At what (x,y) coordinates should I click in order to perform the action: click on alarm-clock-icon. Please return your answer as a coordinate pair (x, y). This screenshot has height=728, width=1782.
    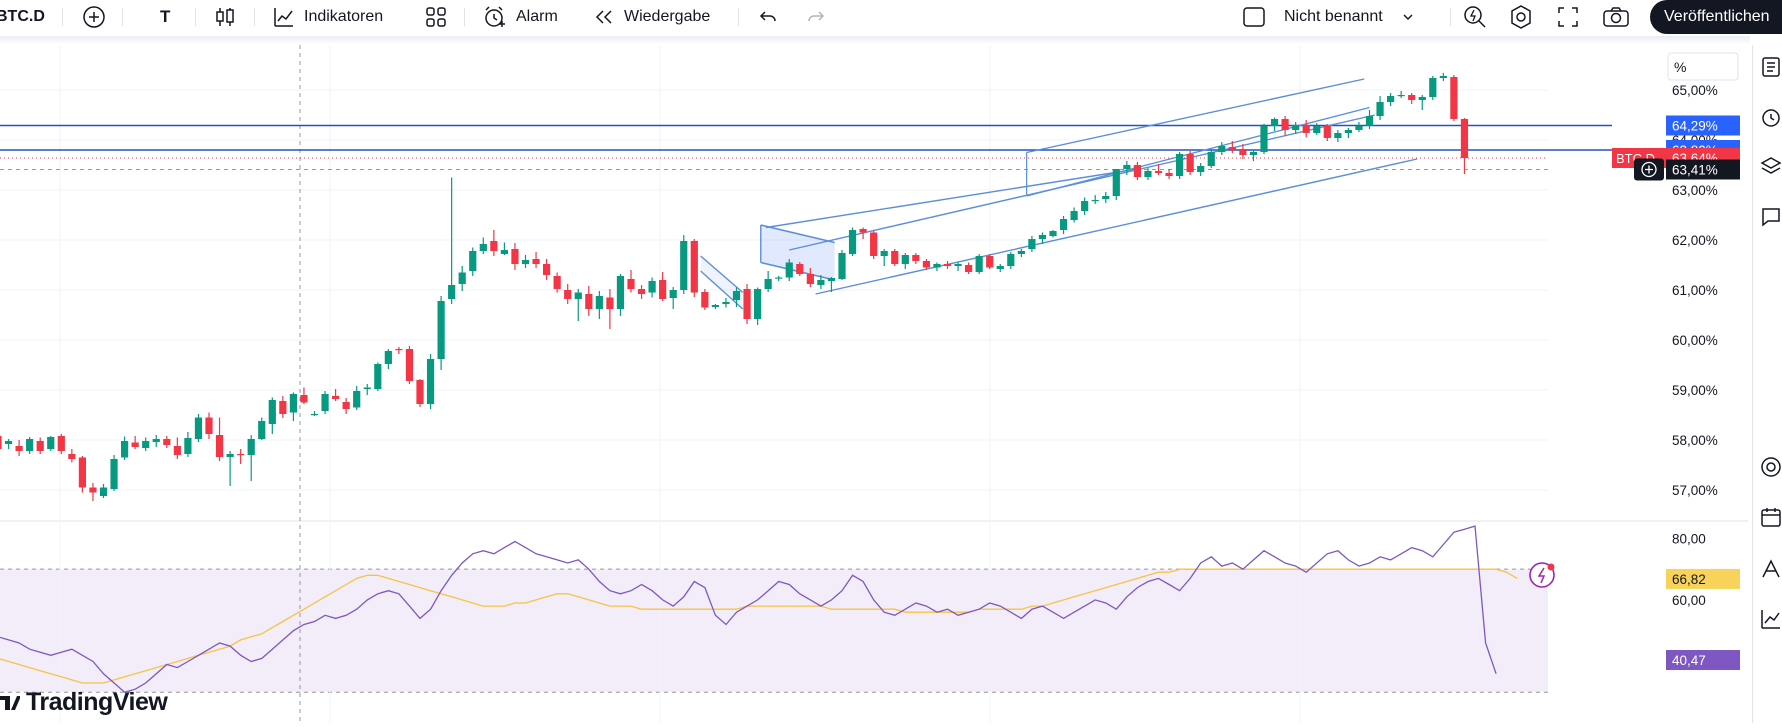
    Looking at the image, I should click on (495, 16).